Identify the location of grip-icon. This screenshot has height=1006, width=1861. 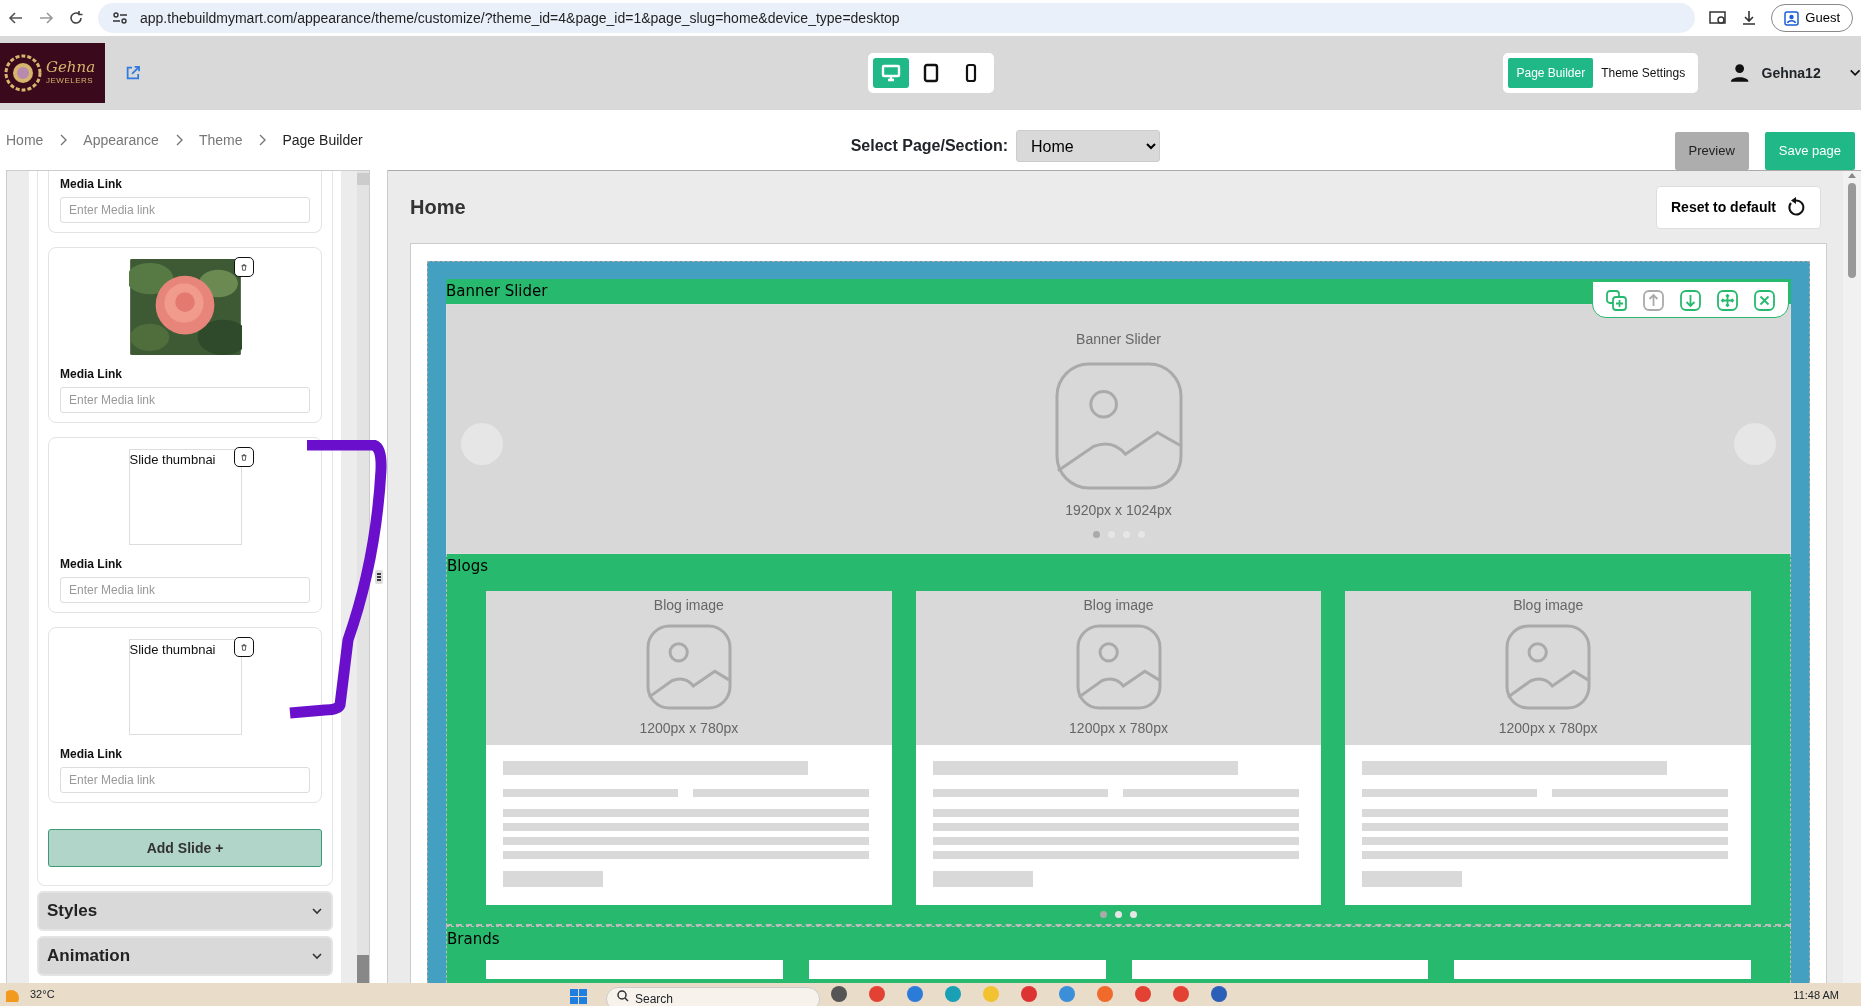
(378, 576).